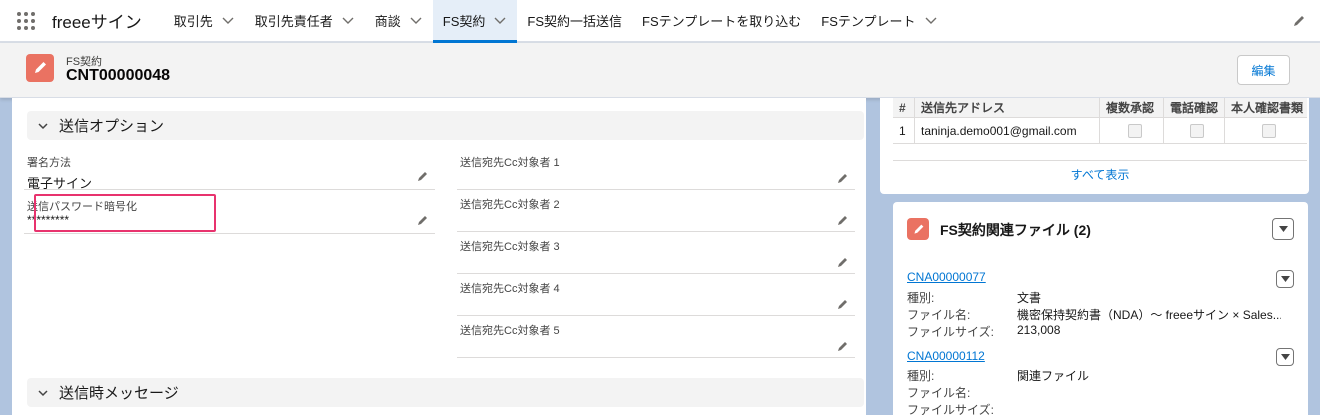  I want to click on column-header: 複数承認, so click(1132, 107).